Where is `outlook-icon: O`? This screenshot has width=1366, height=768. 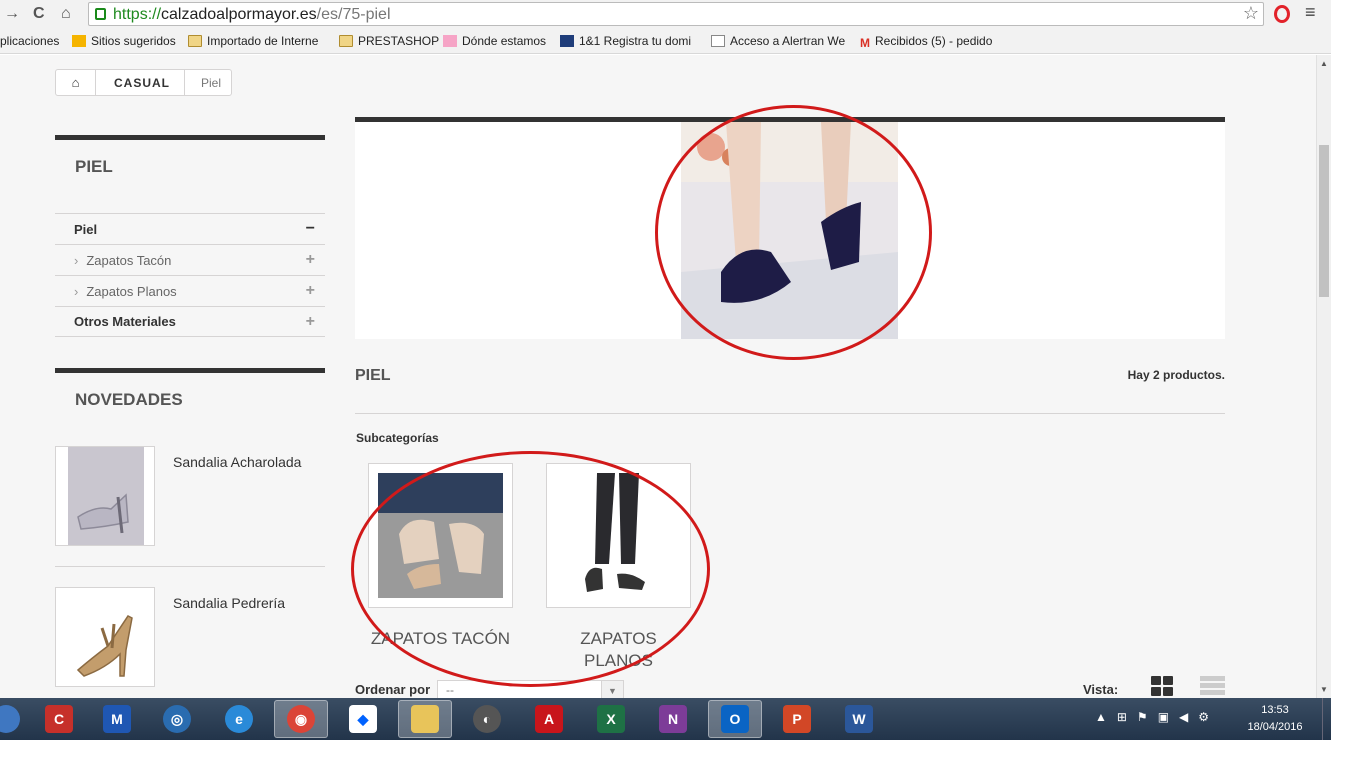 outlook-icon: O is located at coordinates (735, 719).